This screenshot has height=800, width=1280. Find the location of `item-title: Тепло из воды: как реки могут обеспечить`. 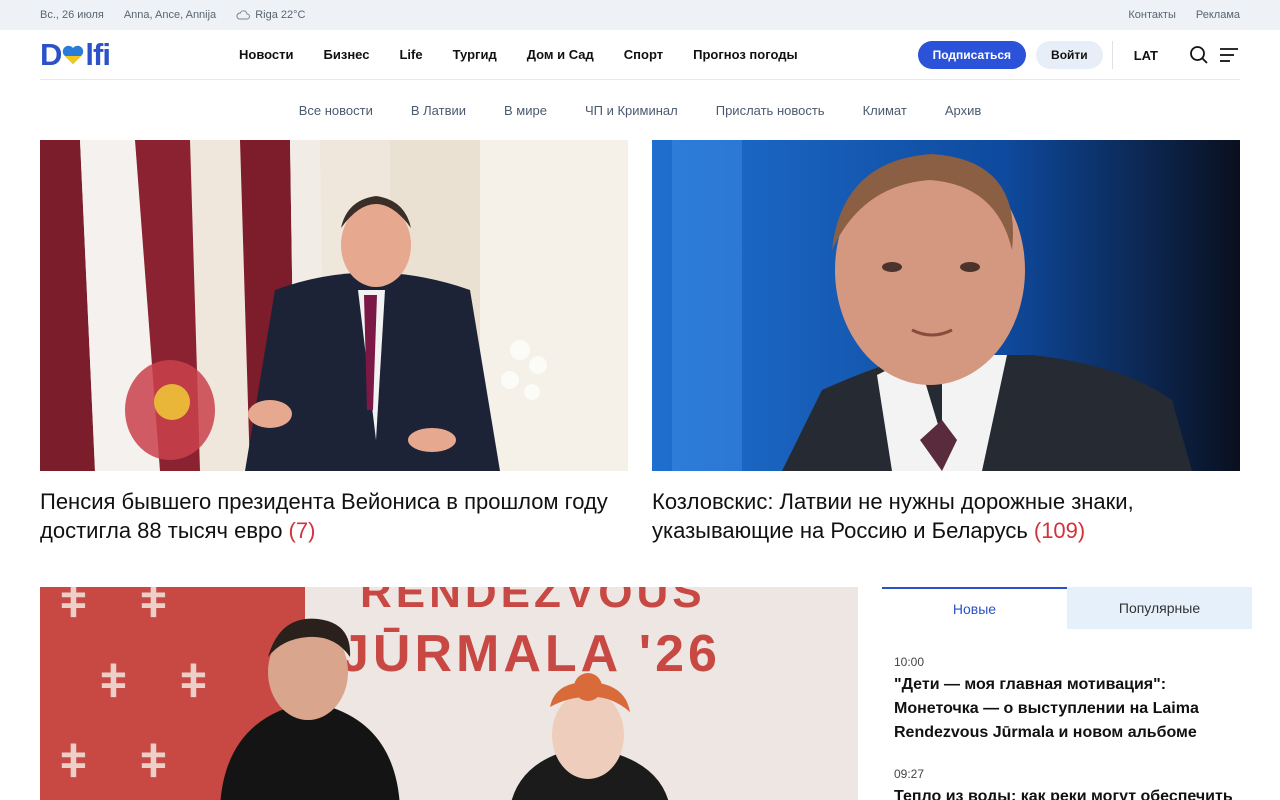

item-title: Тепло из воды: как реки могут обеспечить is located at coordinates (1067, 792).